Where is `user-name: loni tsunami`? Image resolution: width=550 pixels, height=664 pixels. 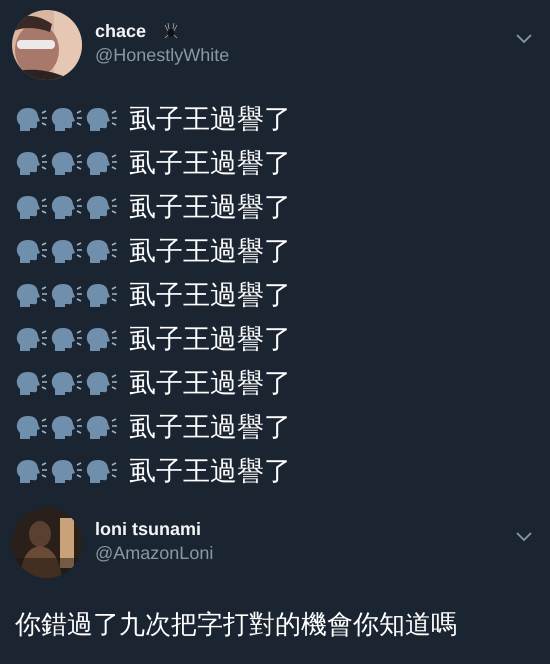 user-name: loni tsunami is located at coordinates (299, 529).